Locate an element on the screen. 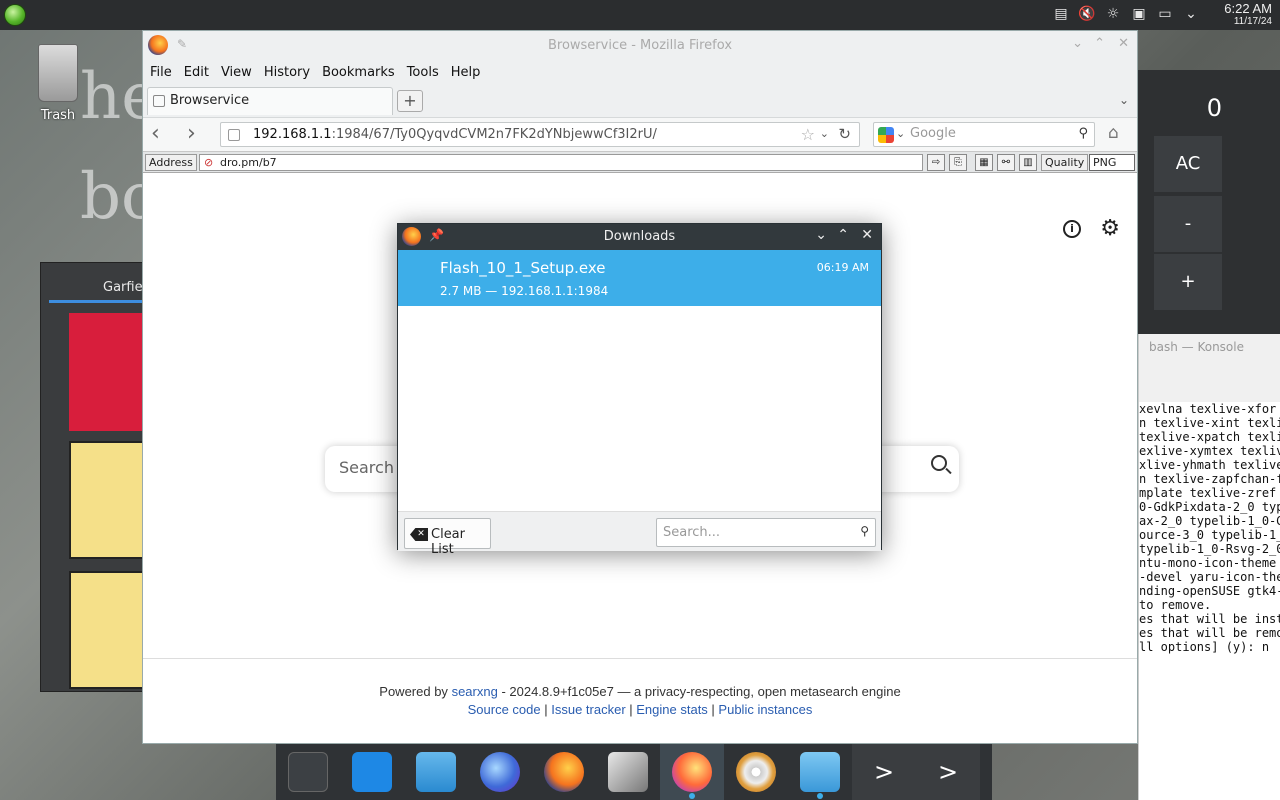  chevron-down-icon: ⌄ is located at coordinates (1191, 14).